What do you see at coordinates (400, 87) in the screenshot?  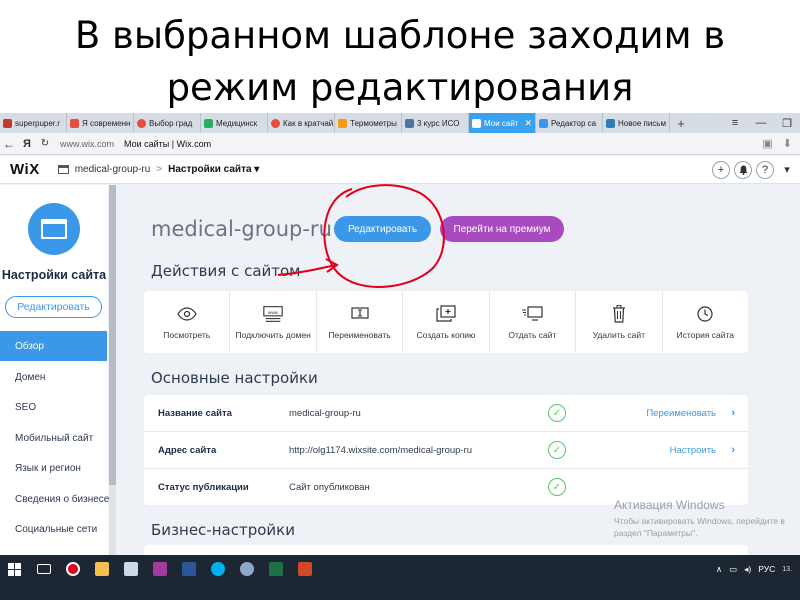 I see `slide-title-line2: режим редактирования` at bounding box center [400, 87].